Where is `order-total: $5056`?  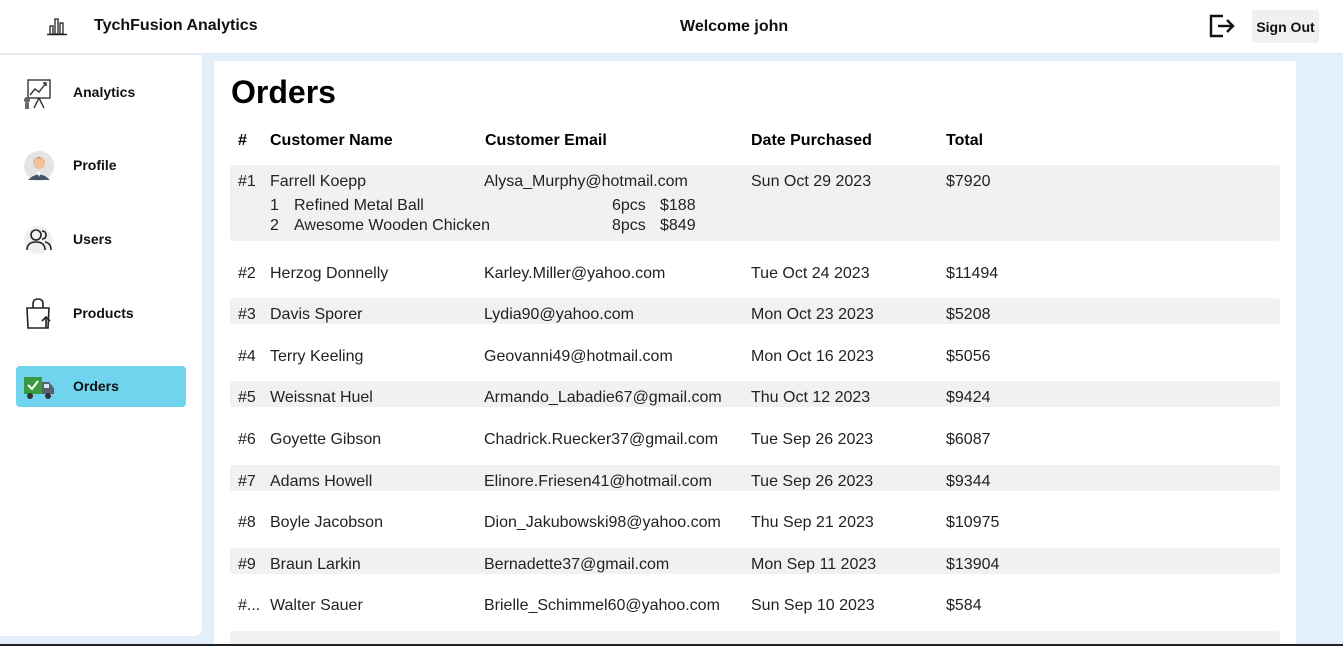
order-total: $5056 is located at coordinates (968, 356).